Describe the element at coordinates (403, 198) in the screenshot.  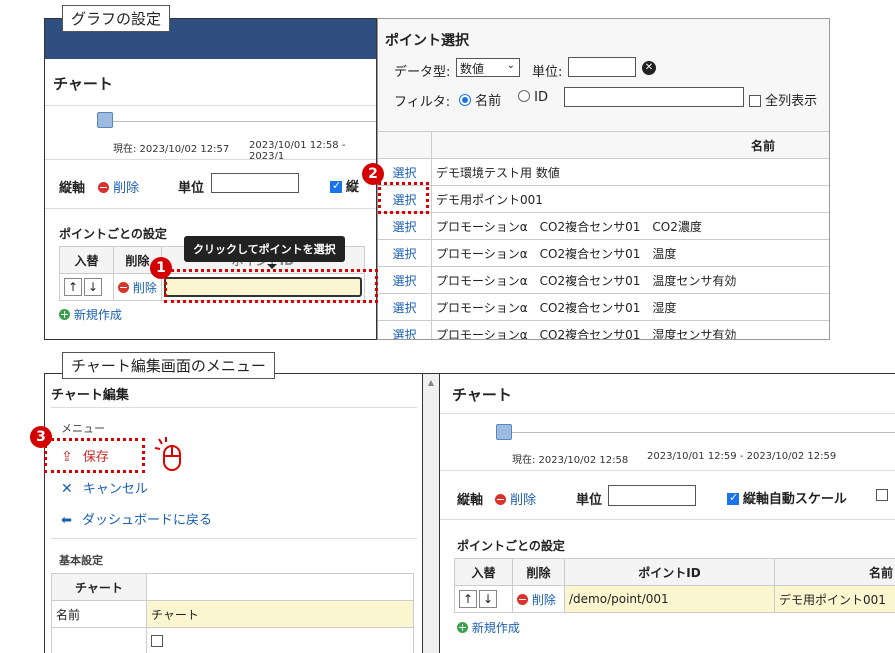
I see `highlight-select` at that location.